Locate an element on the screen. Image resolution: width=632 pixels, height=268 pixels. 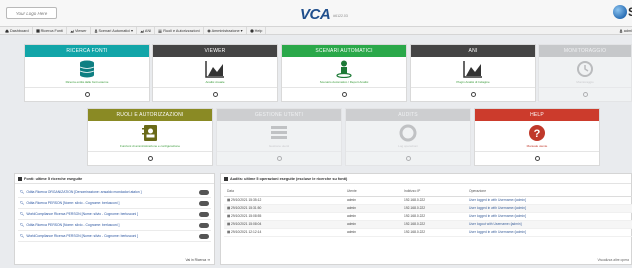
menu-ruoli: Ruoli e Autorizzazioni is located at coordinates (179, 30).